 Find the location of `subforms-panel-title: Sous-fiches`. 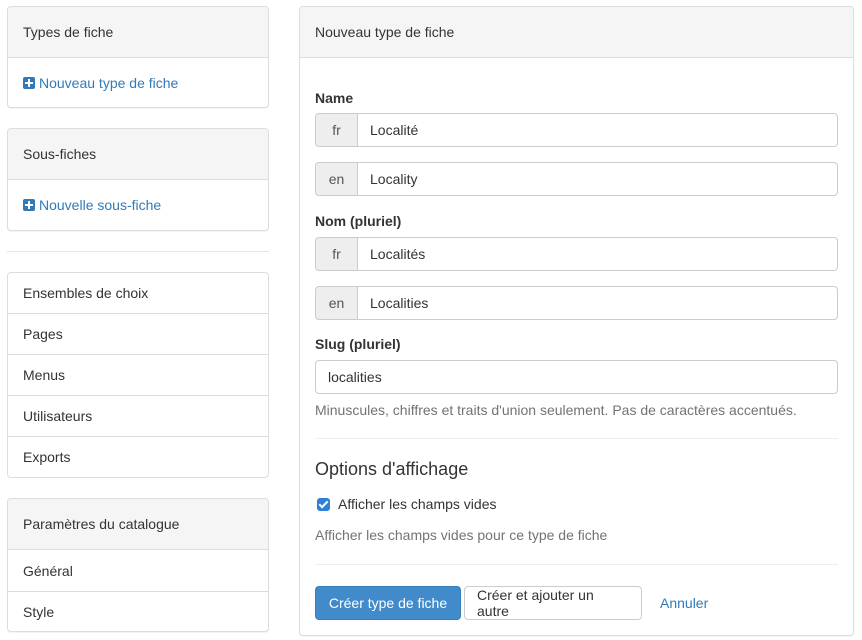

subforms-panel-title: Sous-fiches is located at coordinates (138, 154).